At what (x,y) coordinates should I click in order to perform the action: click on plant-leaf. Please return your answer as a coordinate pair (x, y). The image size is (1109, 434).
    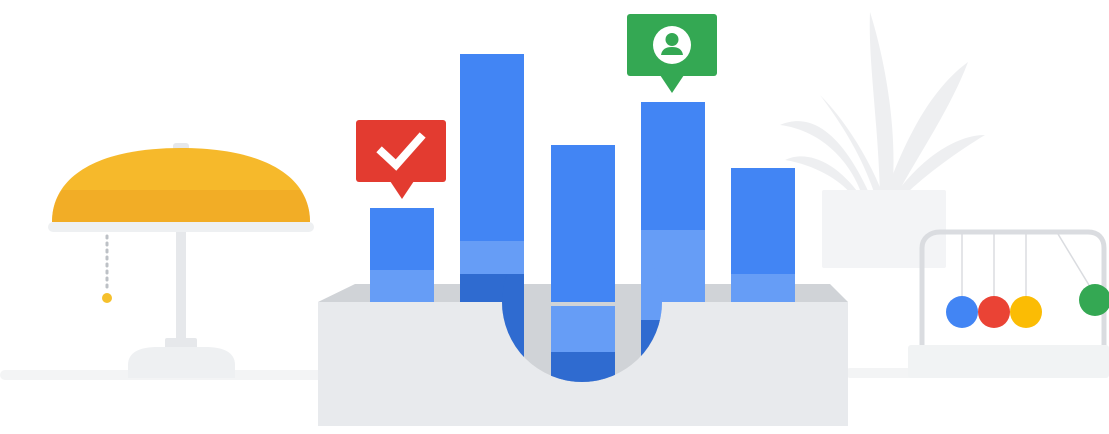
    Looking at the image, I should click on (881, 103).